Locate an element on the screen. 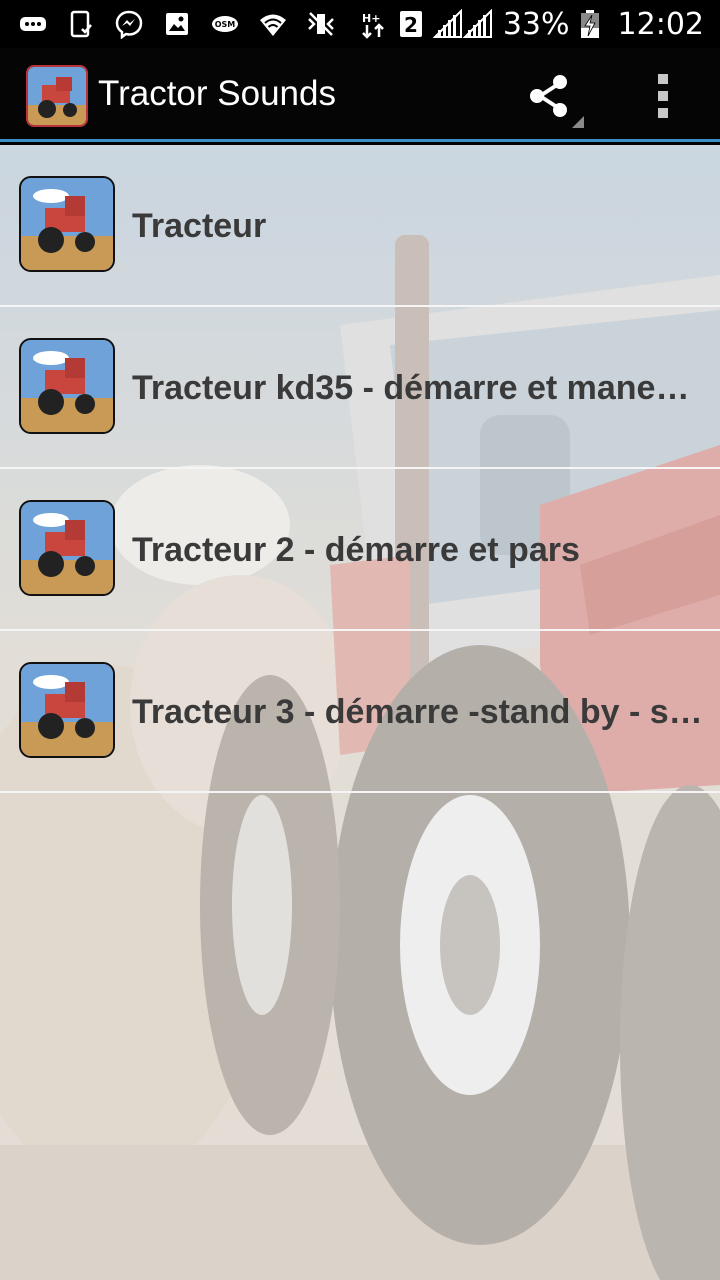  share-button is located at coordinates (554, 100).